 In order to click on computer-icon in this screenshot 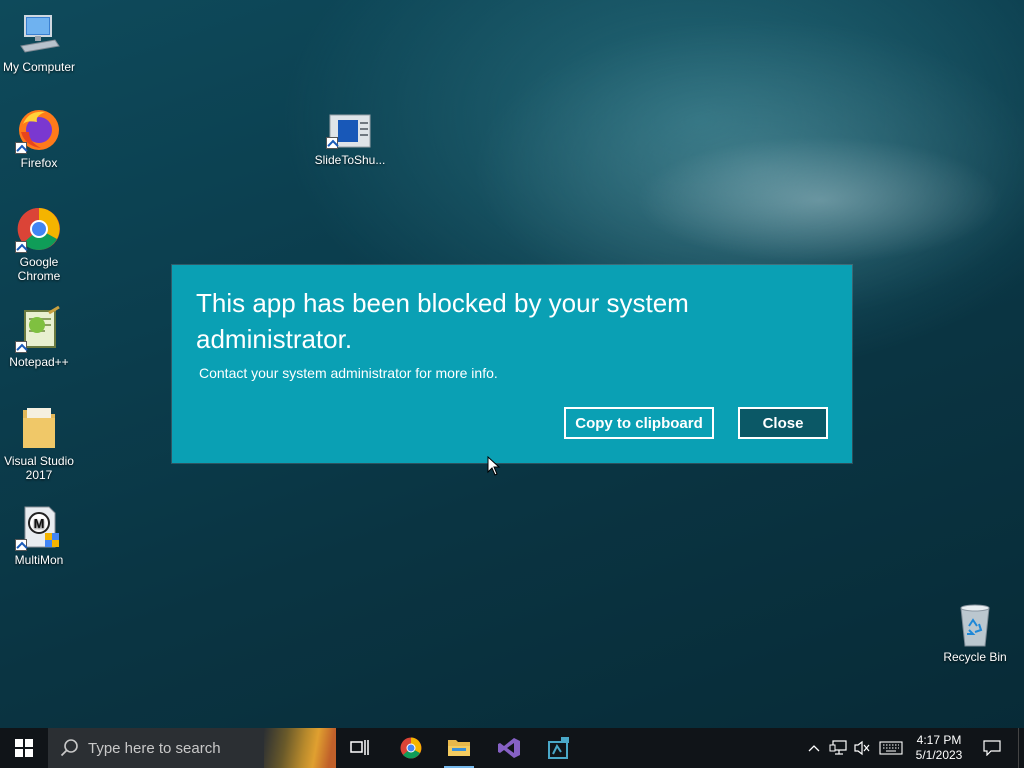, I will do `click(39, 34)`.